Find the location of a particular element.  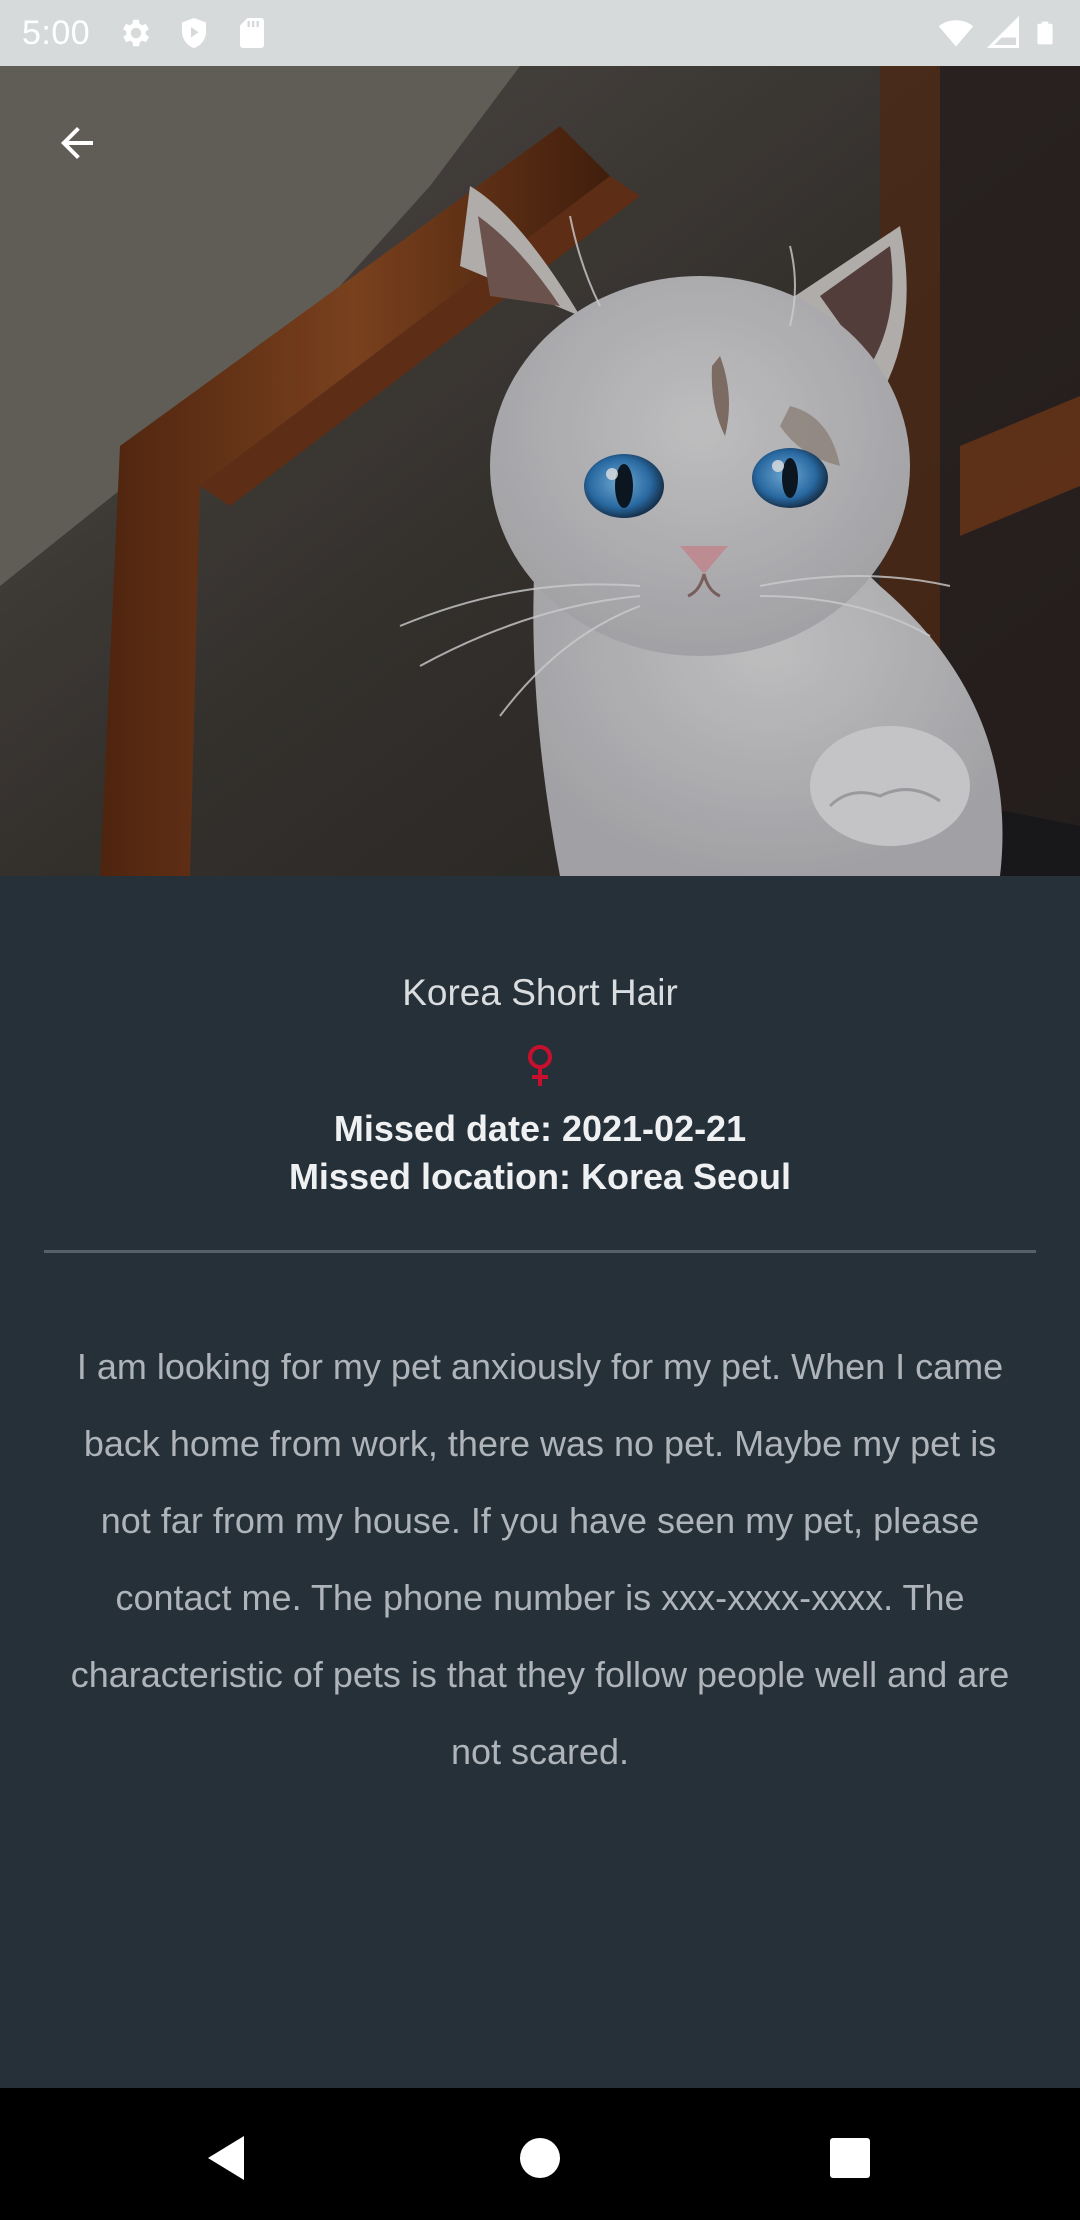

back-triangle-icon is located at coordinates (226, 2158).